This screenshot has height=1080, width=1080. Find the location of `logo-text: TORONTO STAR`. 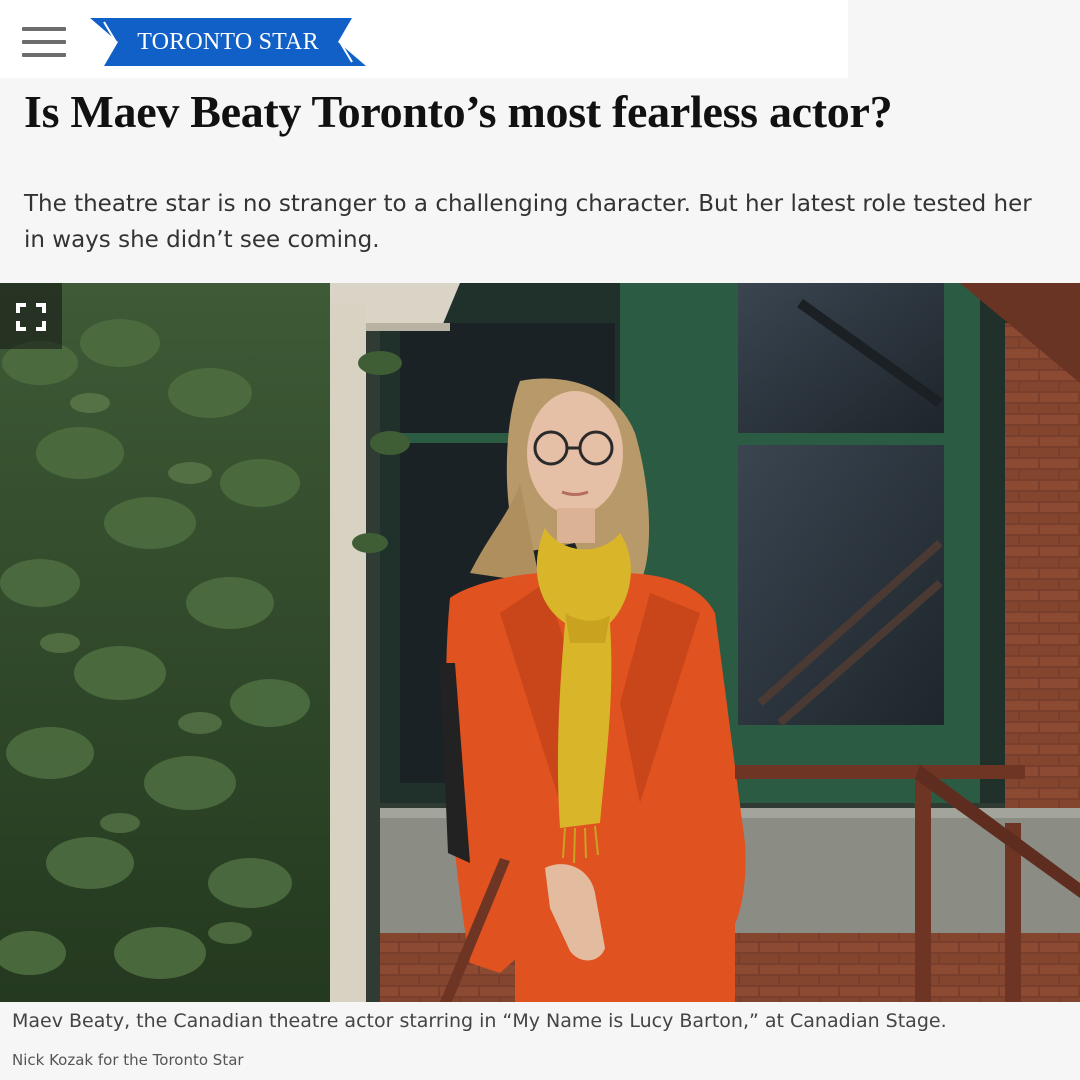

logo-text: TORONTO STAR is located at coordinates (228, 42).